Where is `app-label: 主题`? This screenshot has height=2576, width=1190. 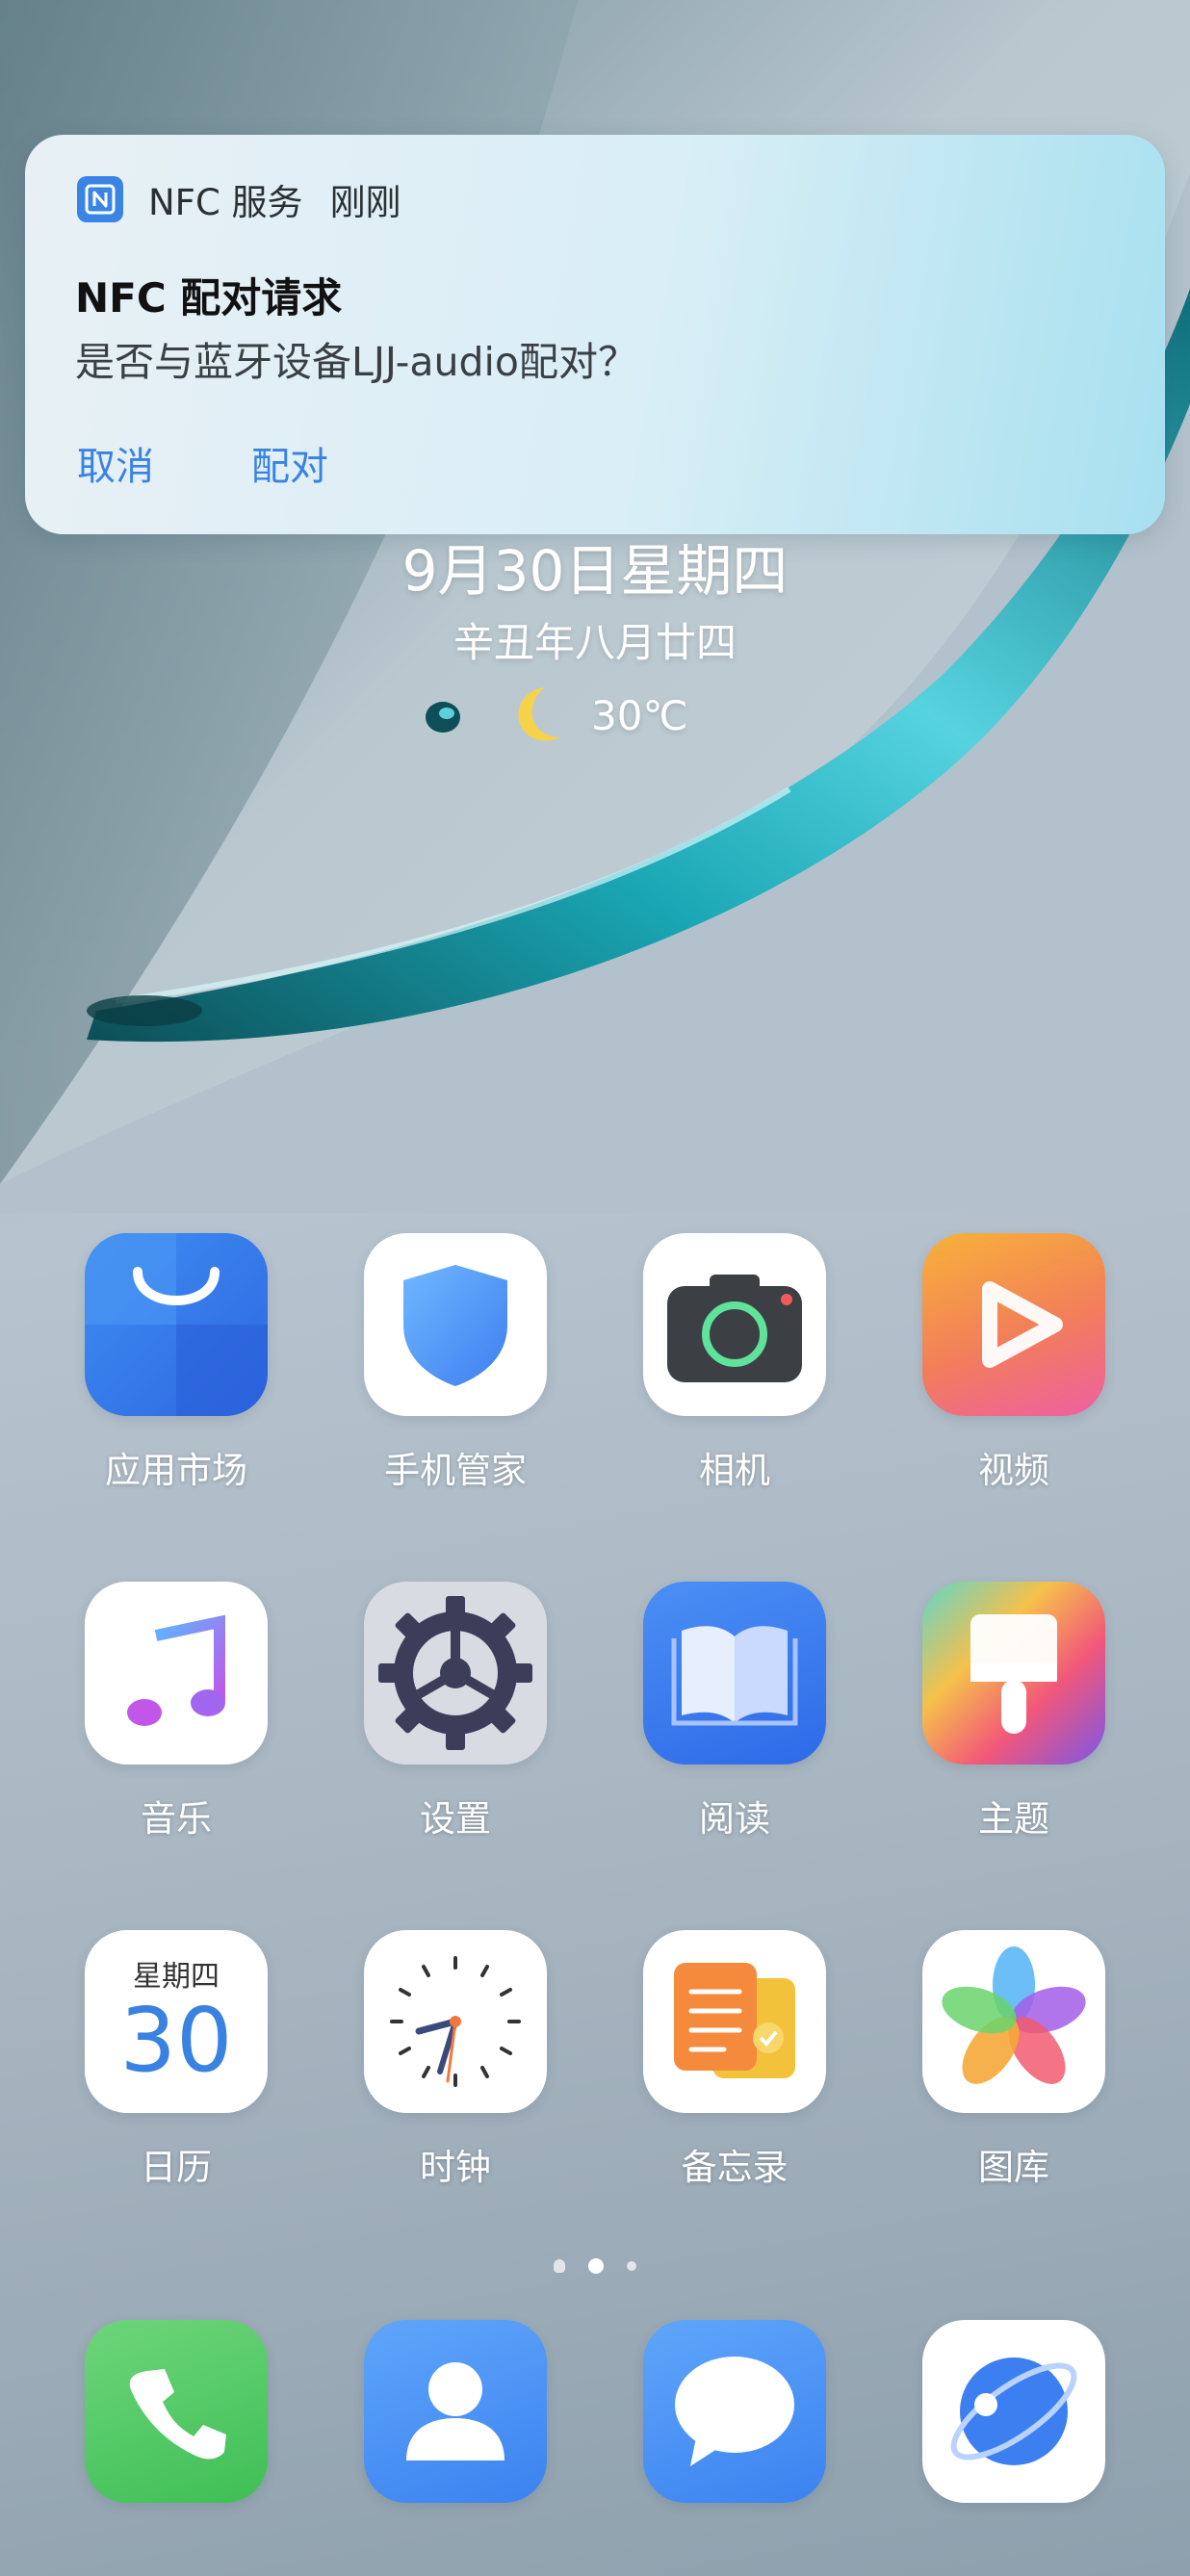 app-label: 主题 is located at coordinates (1014, 1819).